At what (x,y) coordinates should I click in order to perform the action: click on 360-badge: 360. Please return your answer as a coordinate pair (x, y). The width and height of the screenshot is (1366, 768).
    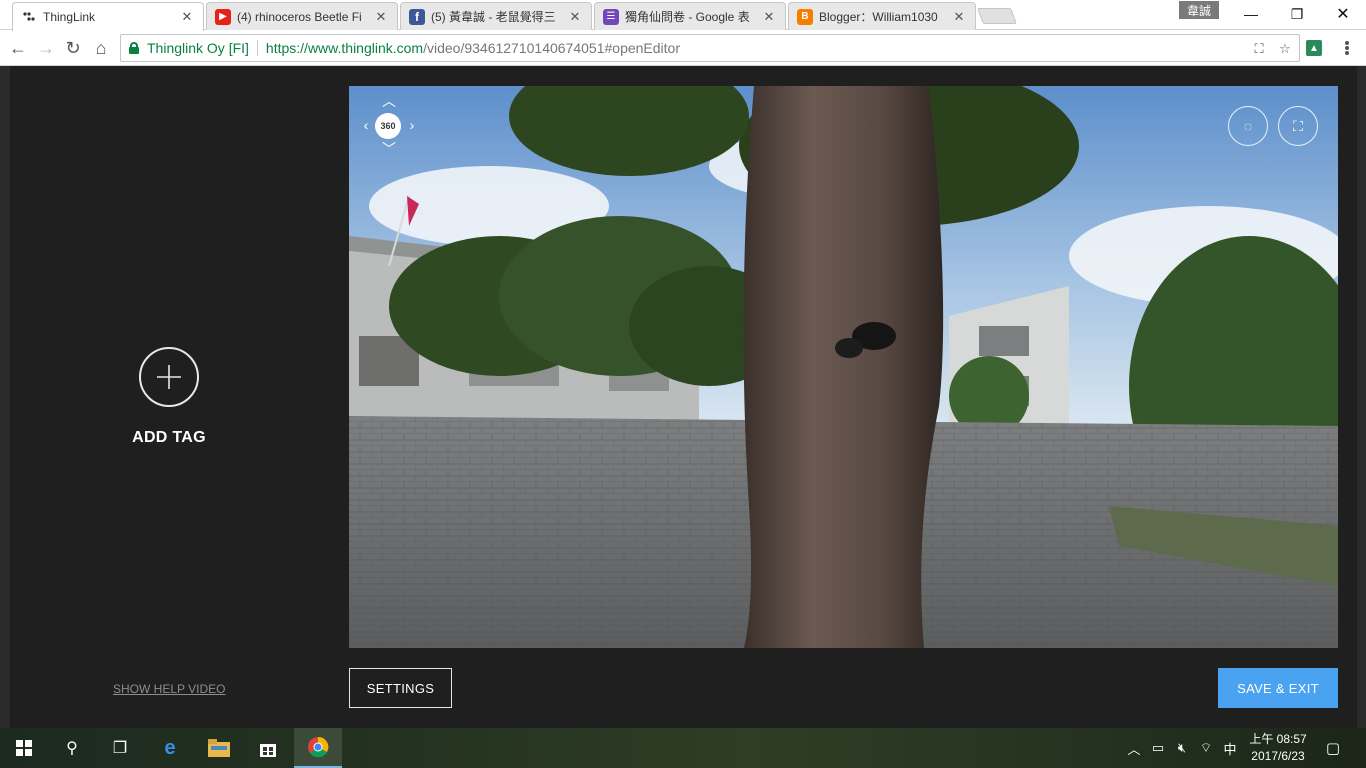
    Looking at the image, I should click on (388, 126).